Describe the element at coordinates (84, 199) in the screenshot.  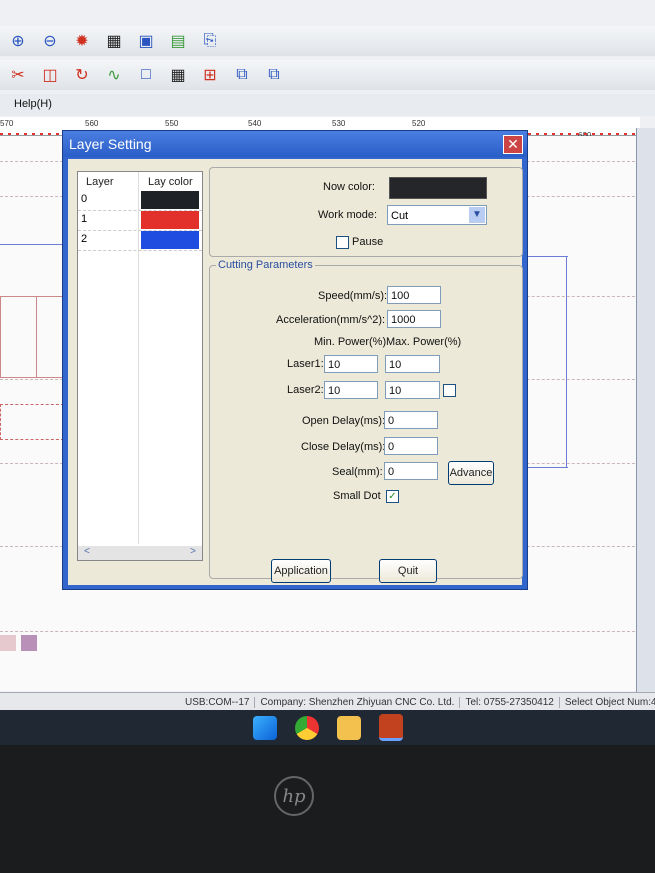
I see `layer-number: 0` at that location.